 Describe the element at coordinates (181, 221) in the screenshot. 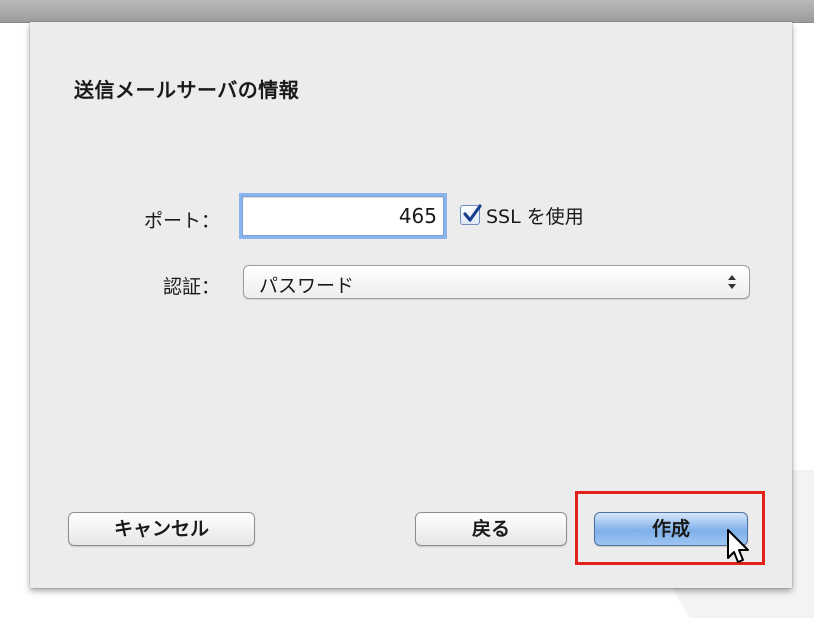

I see `port-label: ポート：` at that location.